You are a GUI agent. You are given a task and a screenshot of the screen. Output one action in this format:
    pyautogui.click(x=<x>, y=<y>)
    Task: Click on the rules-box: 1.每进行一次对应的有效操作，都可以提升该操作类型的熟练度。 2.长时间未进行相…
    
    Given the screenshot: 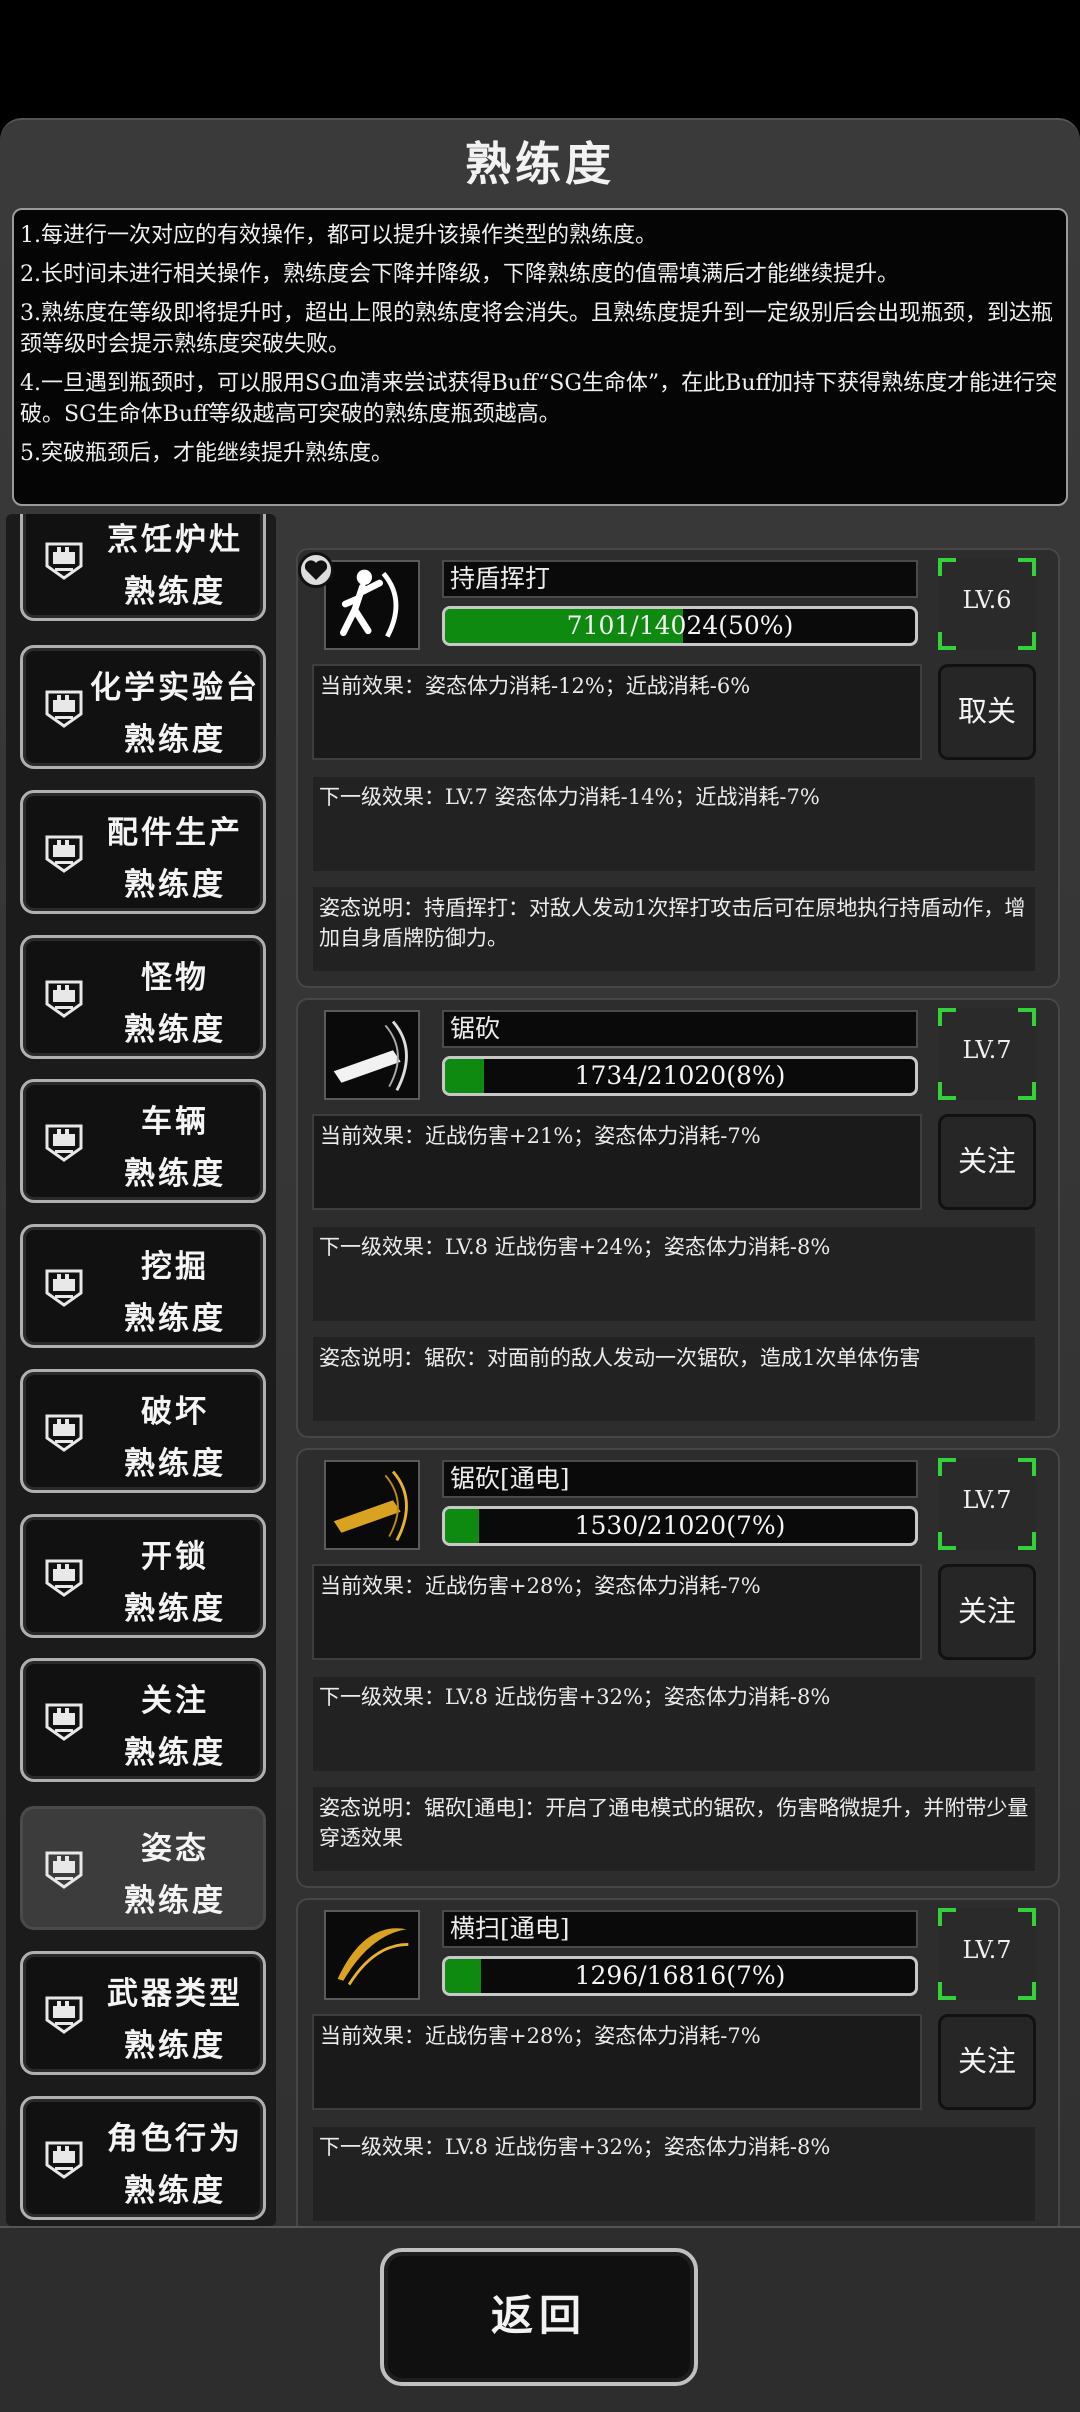 What is the action you would take?
    pyautogui.click(x=540, y=357)
    